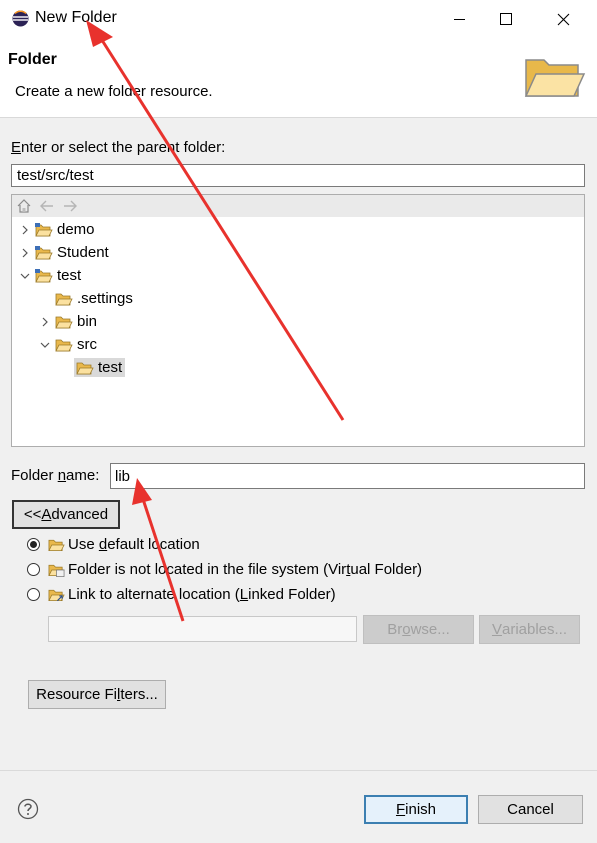  What do you see at coordinates (298, 252) in the screenshot?
I see `tree-item-student: Student` at bounding box center [298, 252].